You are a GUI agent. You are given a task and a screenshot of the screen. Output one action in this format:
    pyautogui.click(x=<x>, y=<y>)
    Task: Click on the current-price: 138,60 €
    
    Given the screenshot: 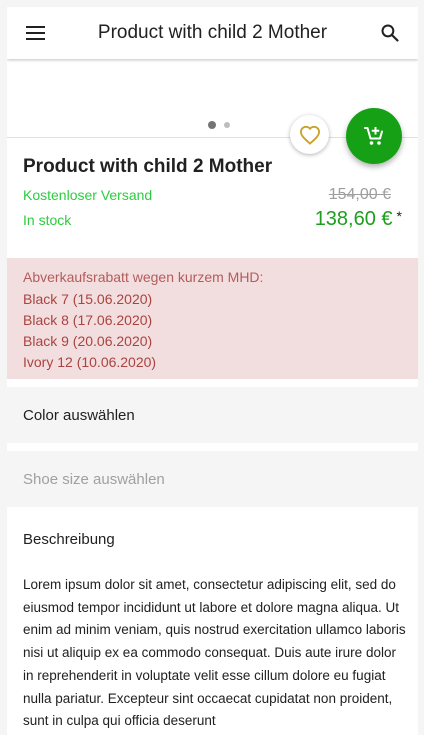 What is the action you would take?
    pyautogui.click(x=353, y=219)
    